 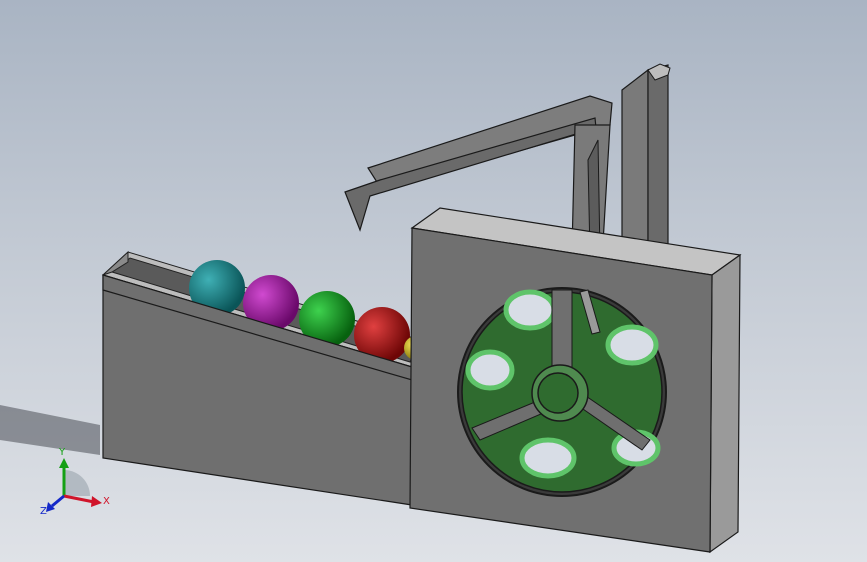 What do you see at coordinates (62, 452) in the screenshot?
I see `y-axis-label: Y` at bounding box center [62, 452].